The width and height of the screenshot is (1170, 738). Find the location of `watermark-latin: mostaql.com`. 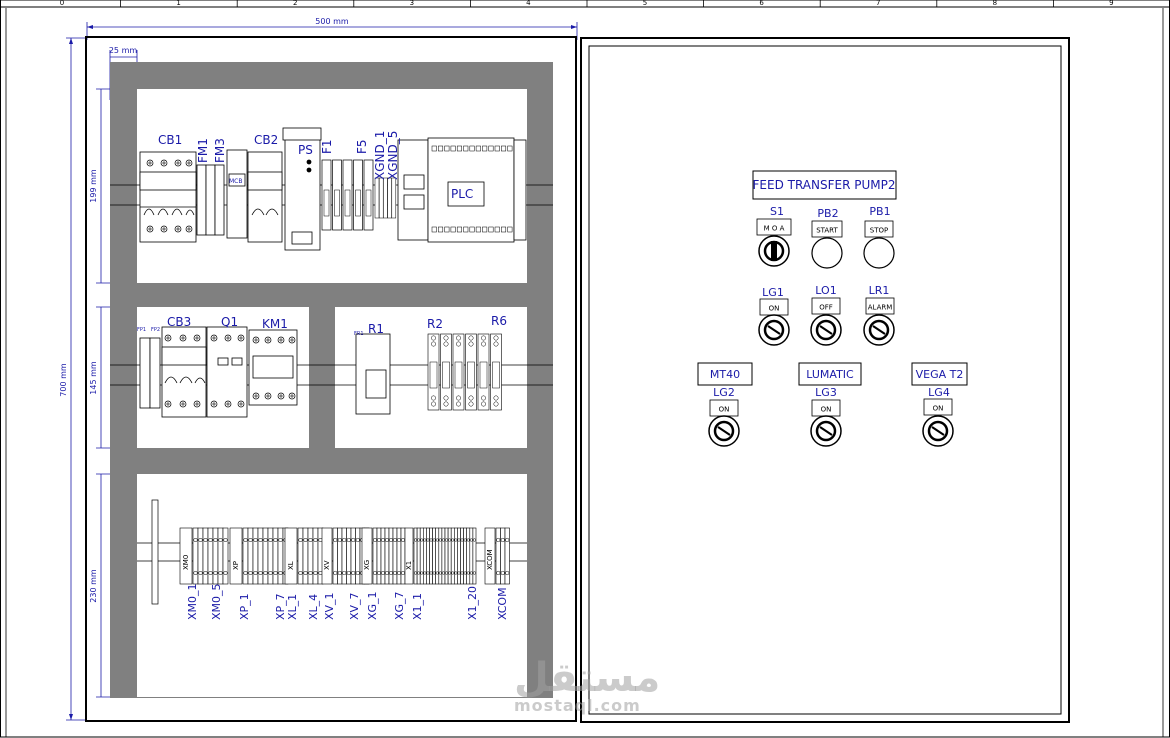

watermark-latin: mostaql.com is located at coordinates (577, 705).